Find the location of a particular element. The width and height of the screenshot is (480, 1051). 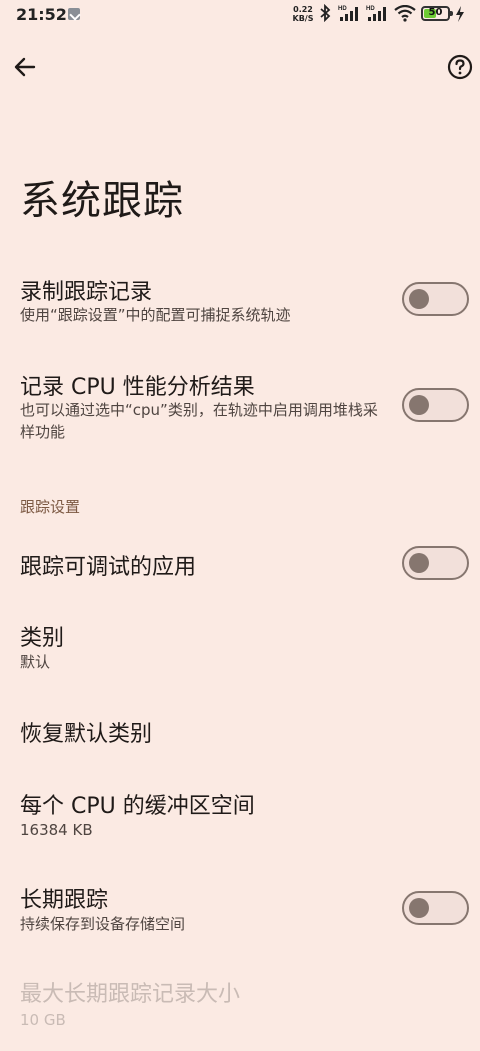

bluetooth-icon is located at coordinates (325, 13).